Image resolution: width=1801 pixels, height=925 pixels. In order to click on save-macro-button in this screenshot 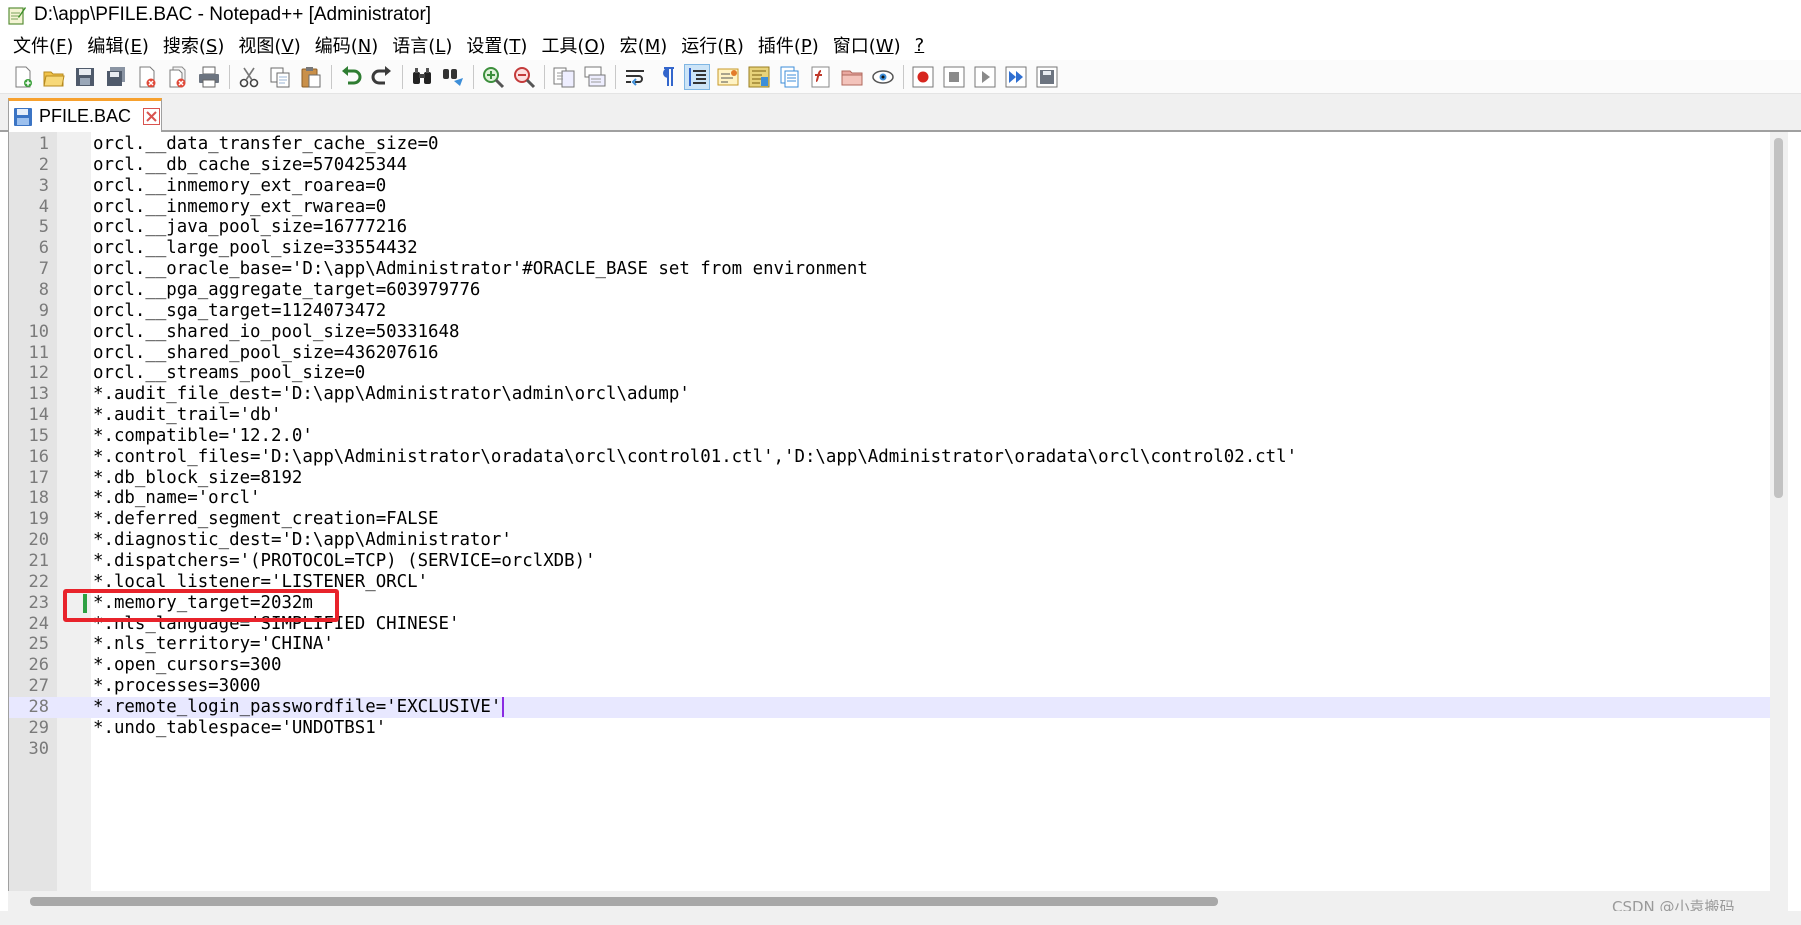, I will do `click(1047, 77)`.